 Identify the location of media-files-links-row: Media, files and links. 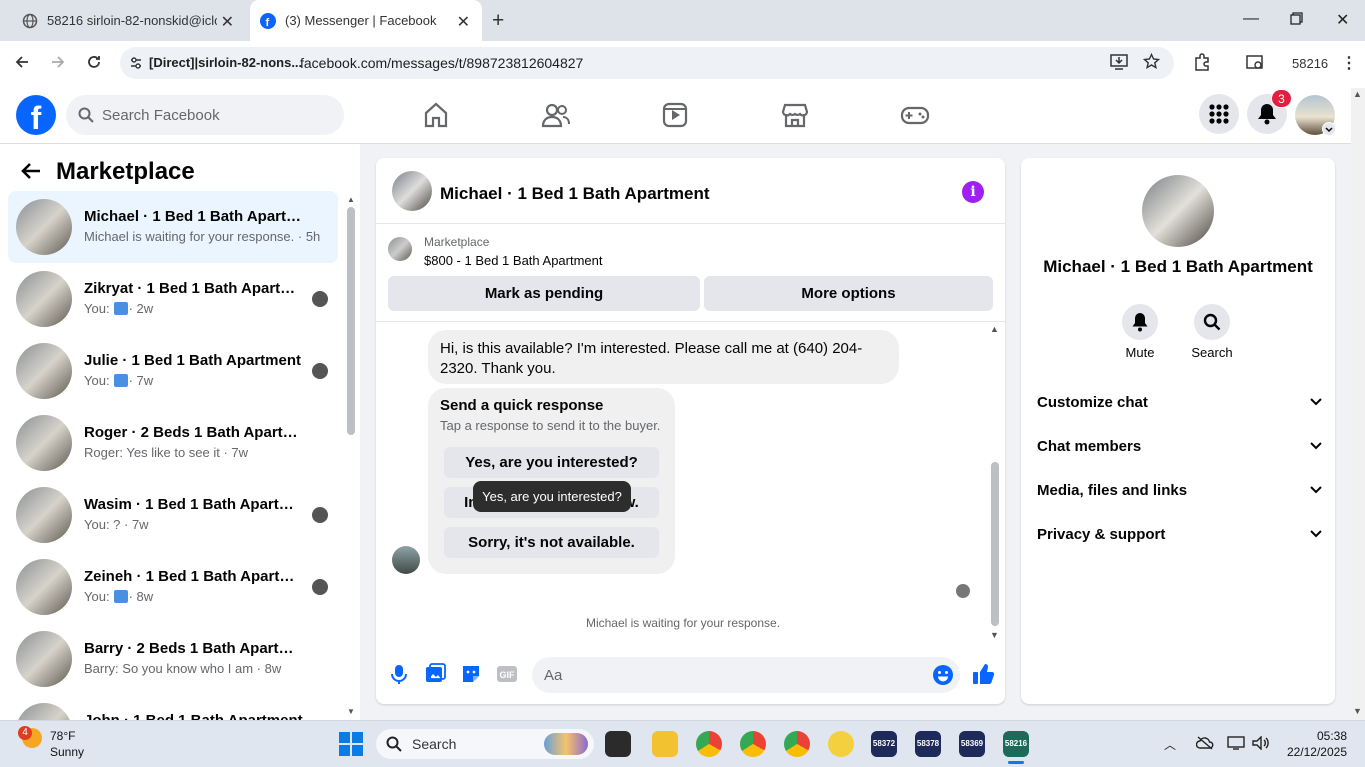
(1180, 490).